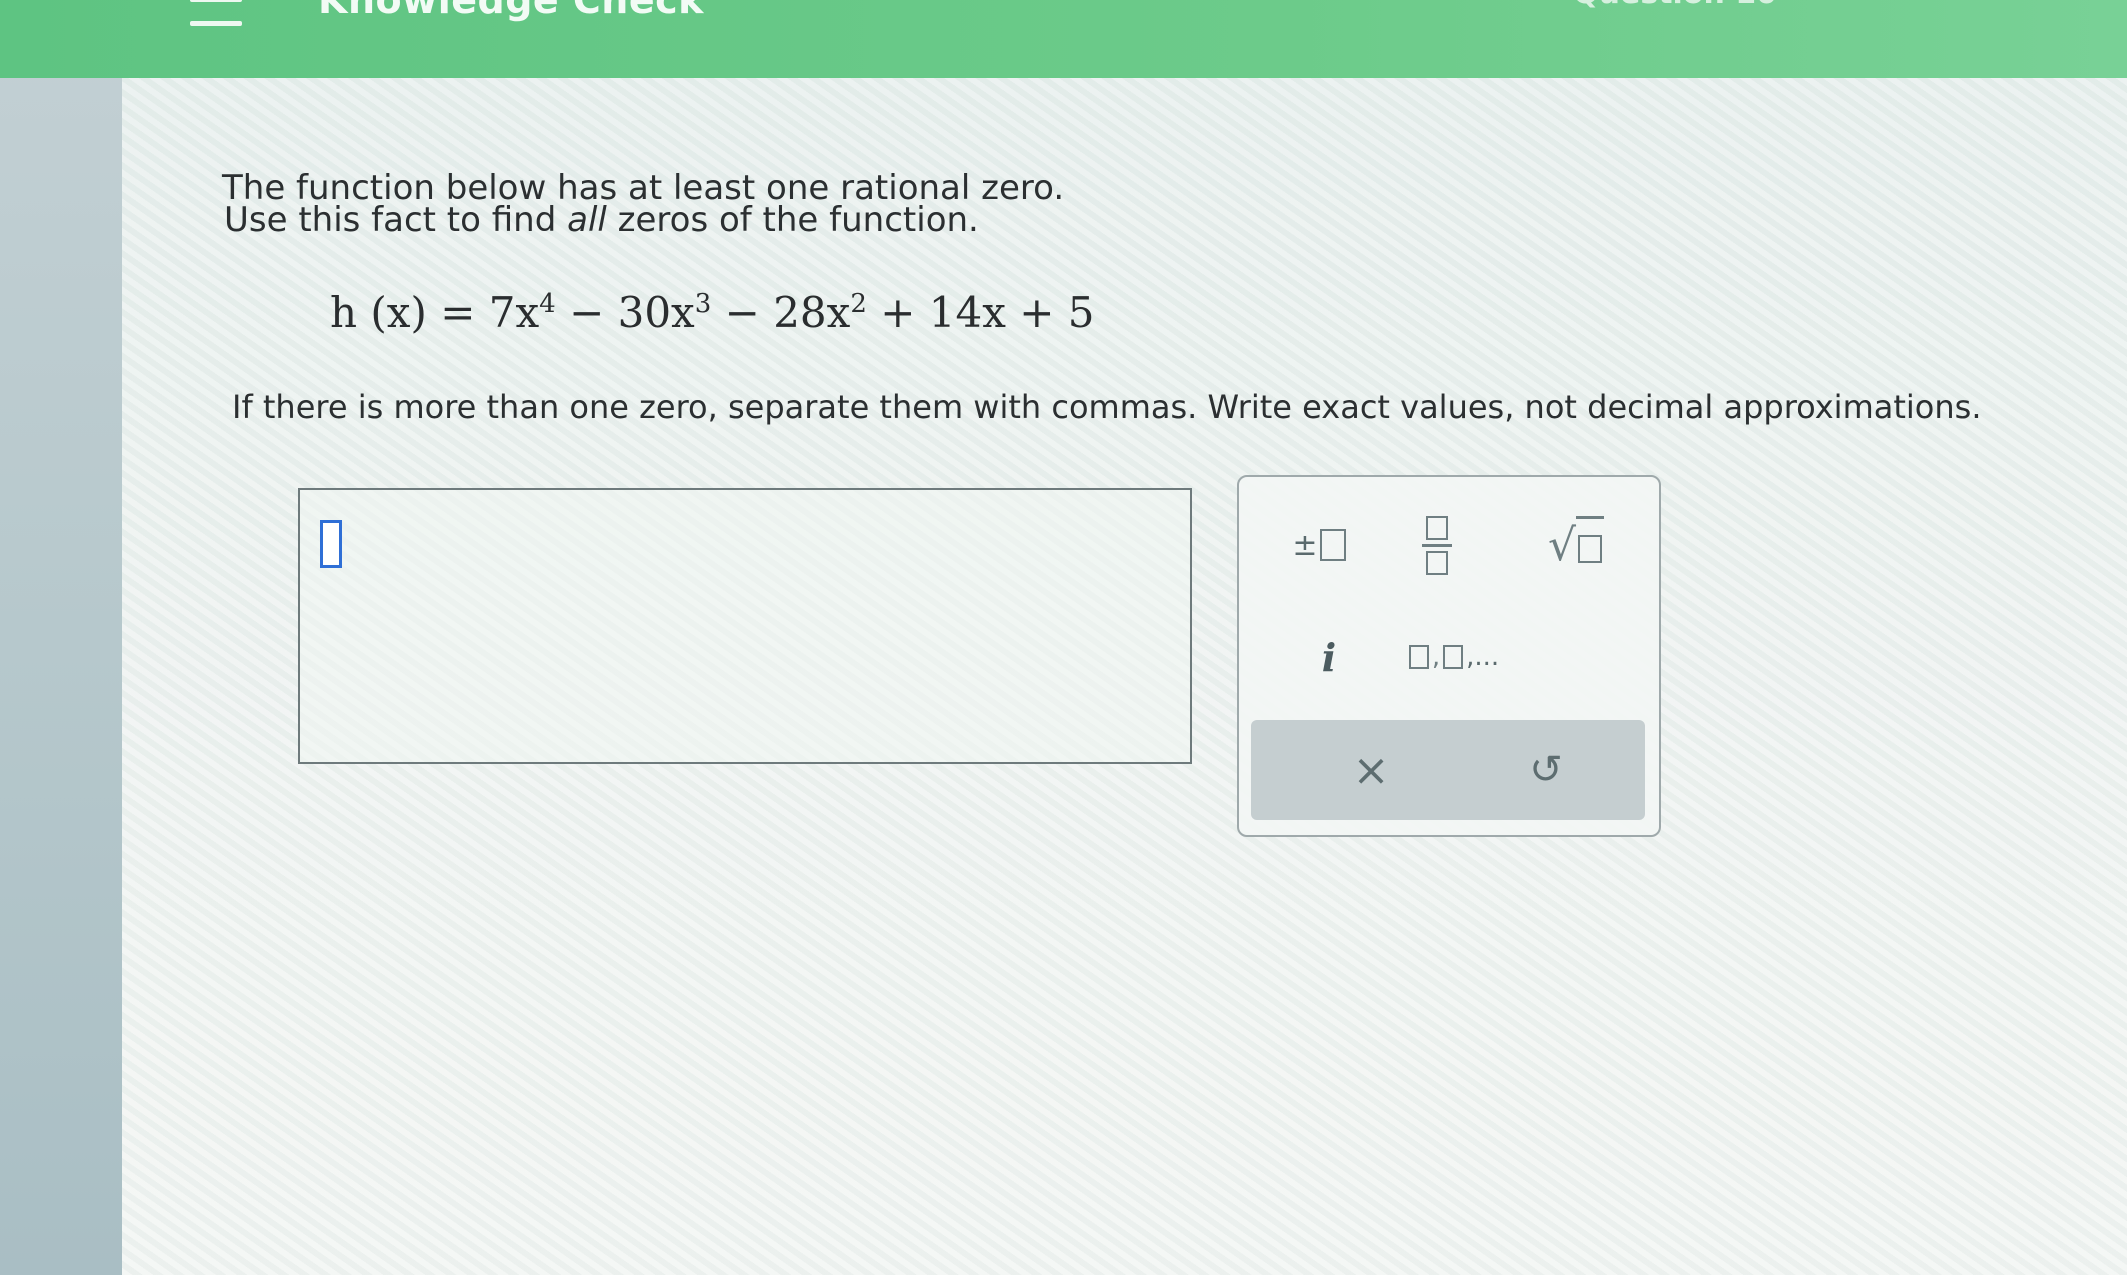 The image size is (2127, 1275). I want to click on imaginary-unit-button: i, so click(1329, 657).